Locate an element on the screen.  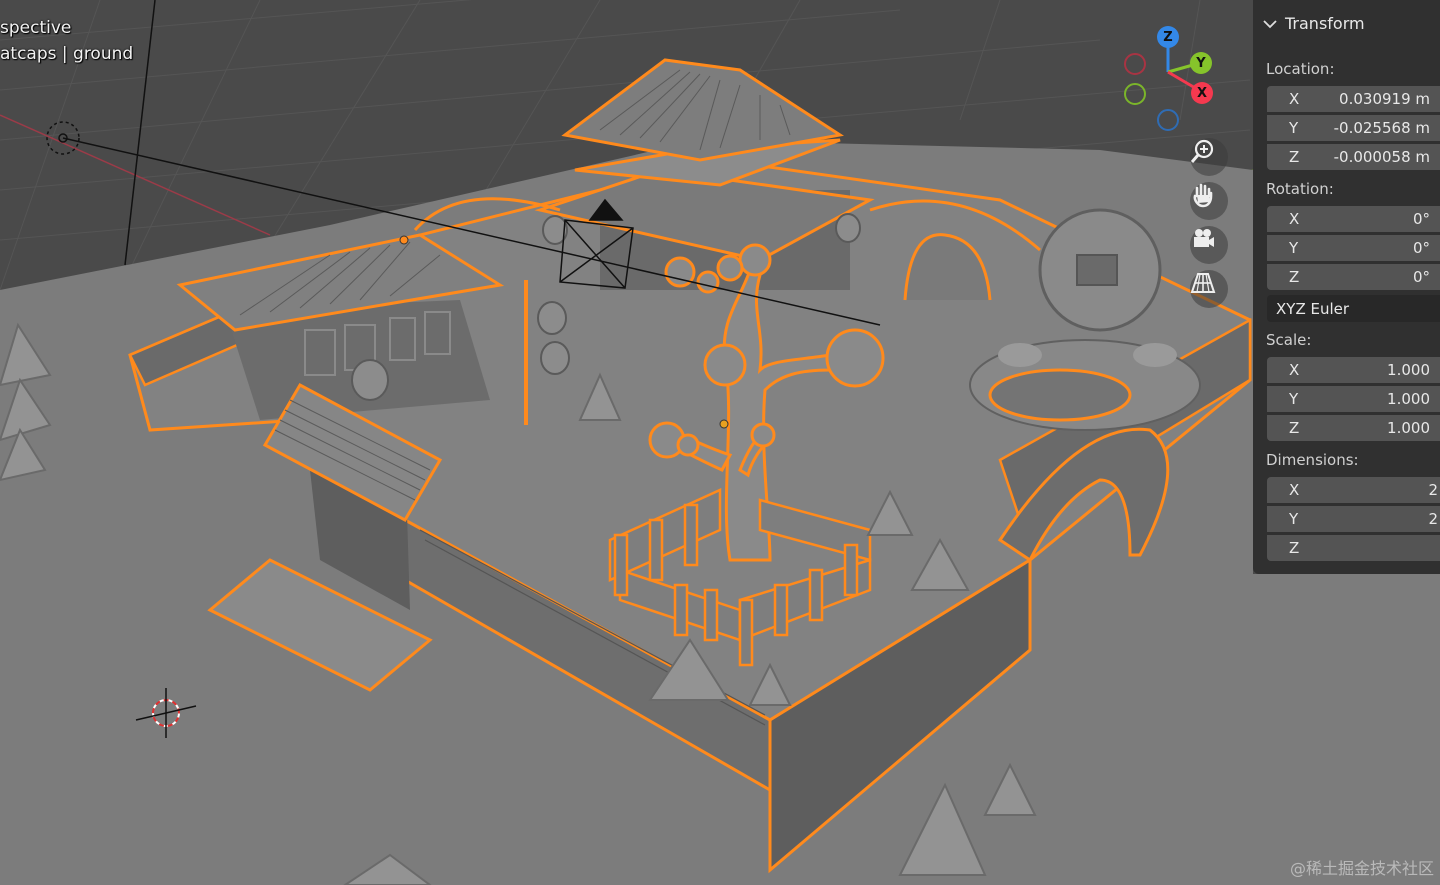
transform-title: Transform is located at coordinates (1325, 23).